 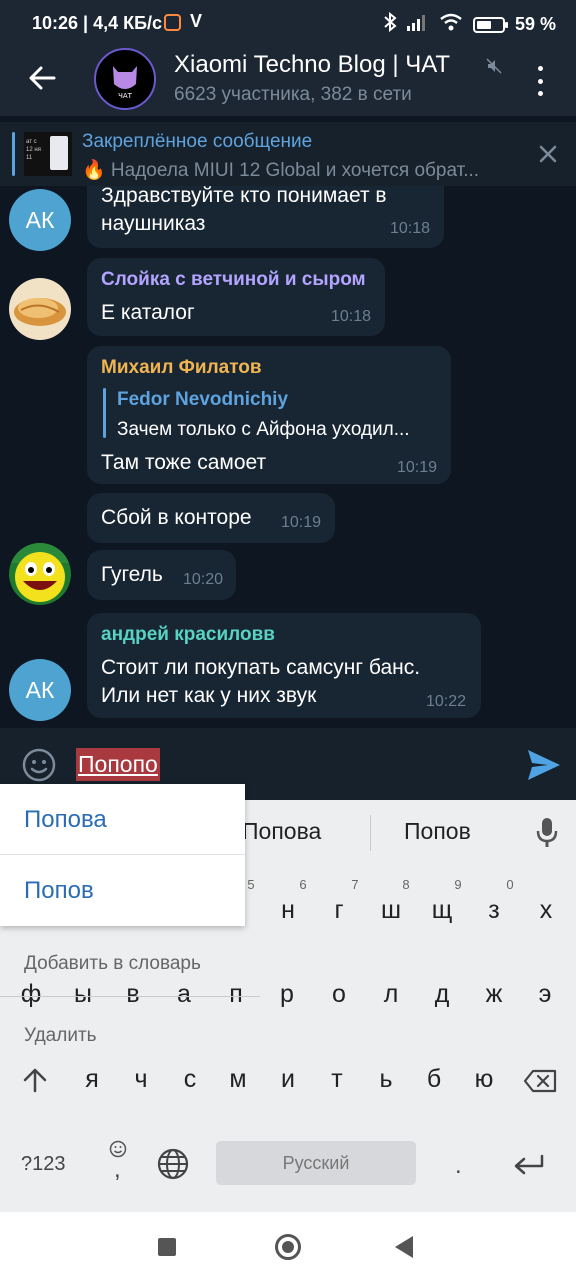 I want to click on bluetooth-icon, so click(x=390, y=24).